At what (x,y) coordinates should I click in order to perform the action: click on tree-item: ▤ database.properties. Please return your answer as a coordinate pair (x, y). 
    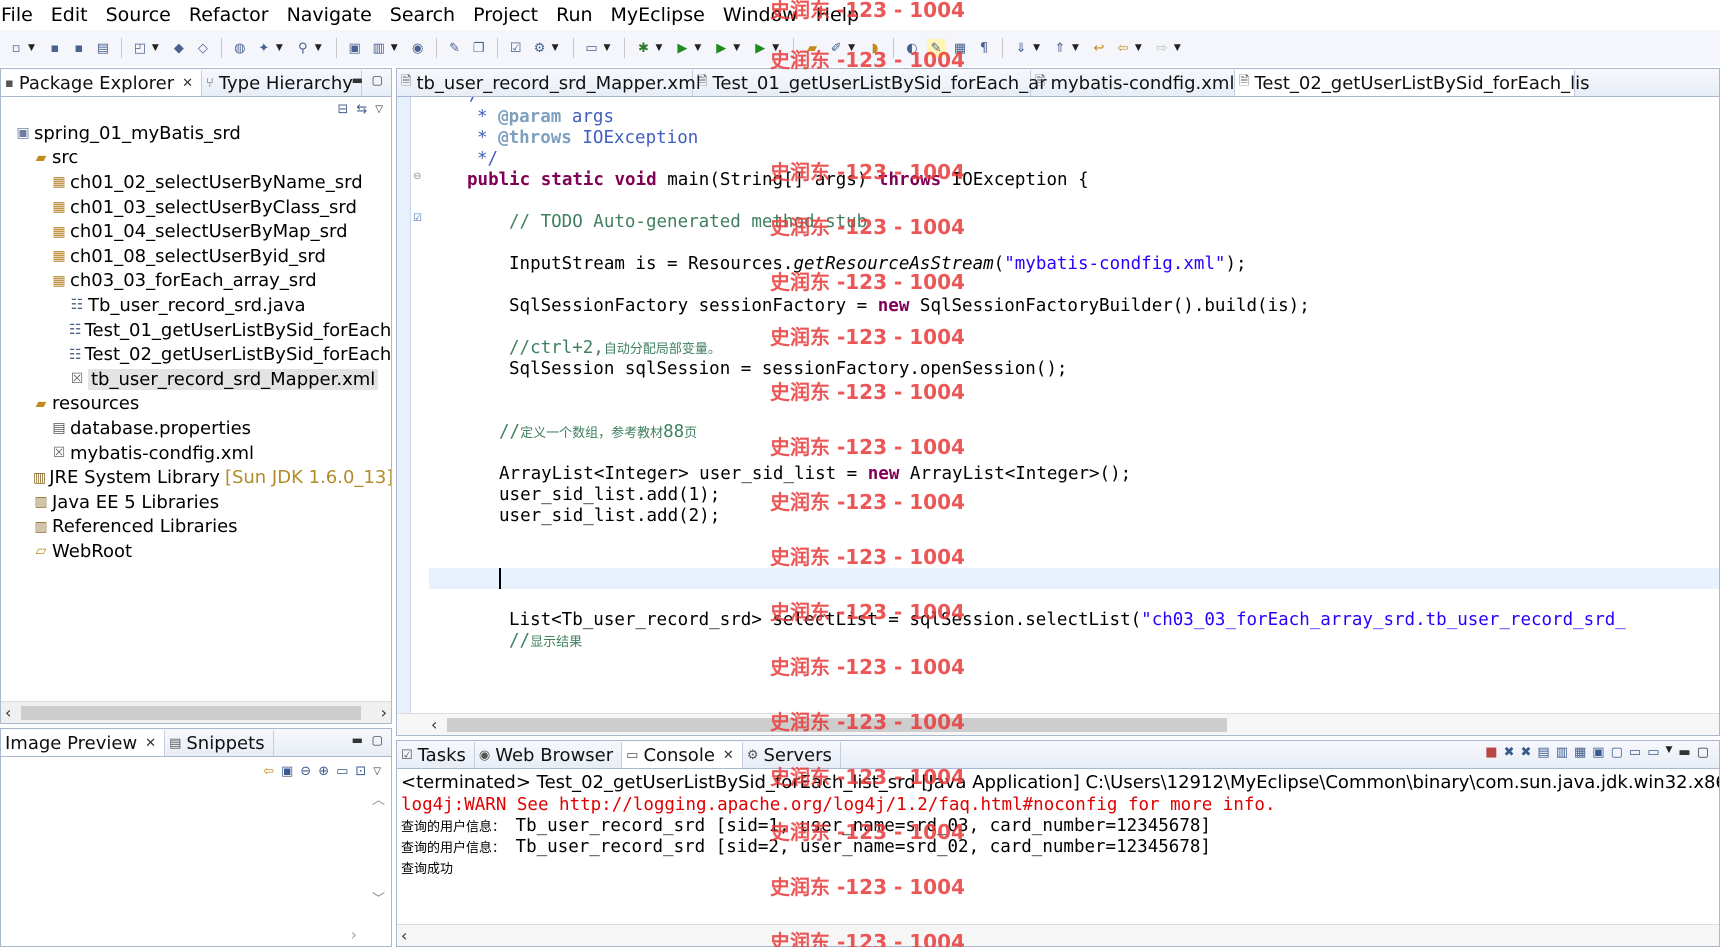
    Looking at the image, I should click on (196, 428).